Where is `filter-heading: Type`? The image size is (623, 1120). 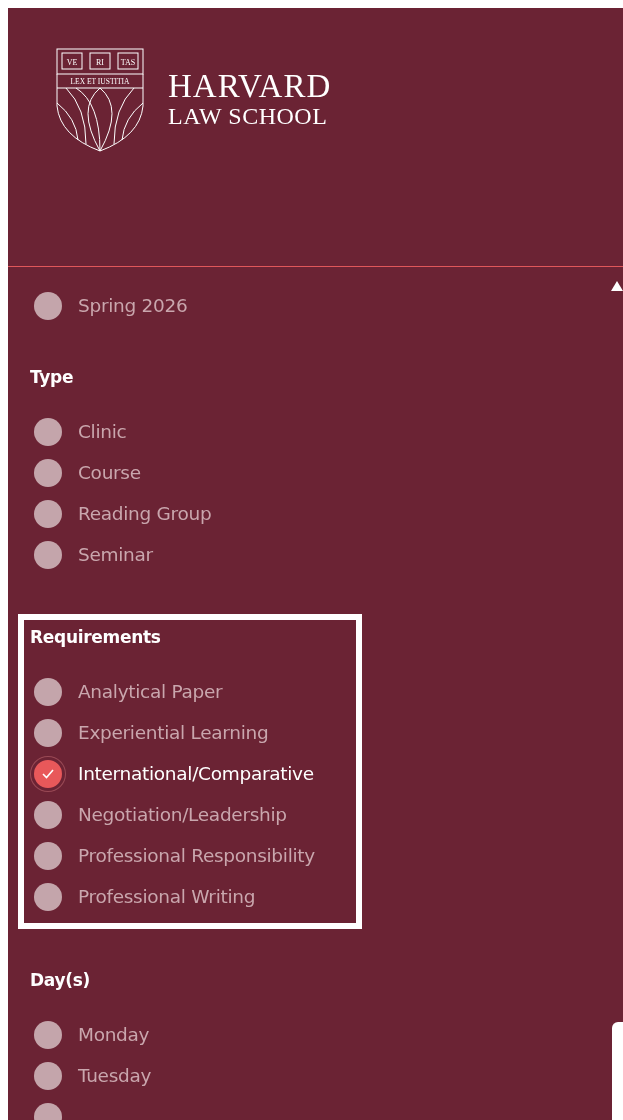
filter-heading: Type is located at coordinates (52, 377).